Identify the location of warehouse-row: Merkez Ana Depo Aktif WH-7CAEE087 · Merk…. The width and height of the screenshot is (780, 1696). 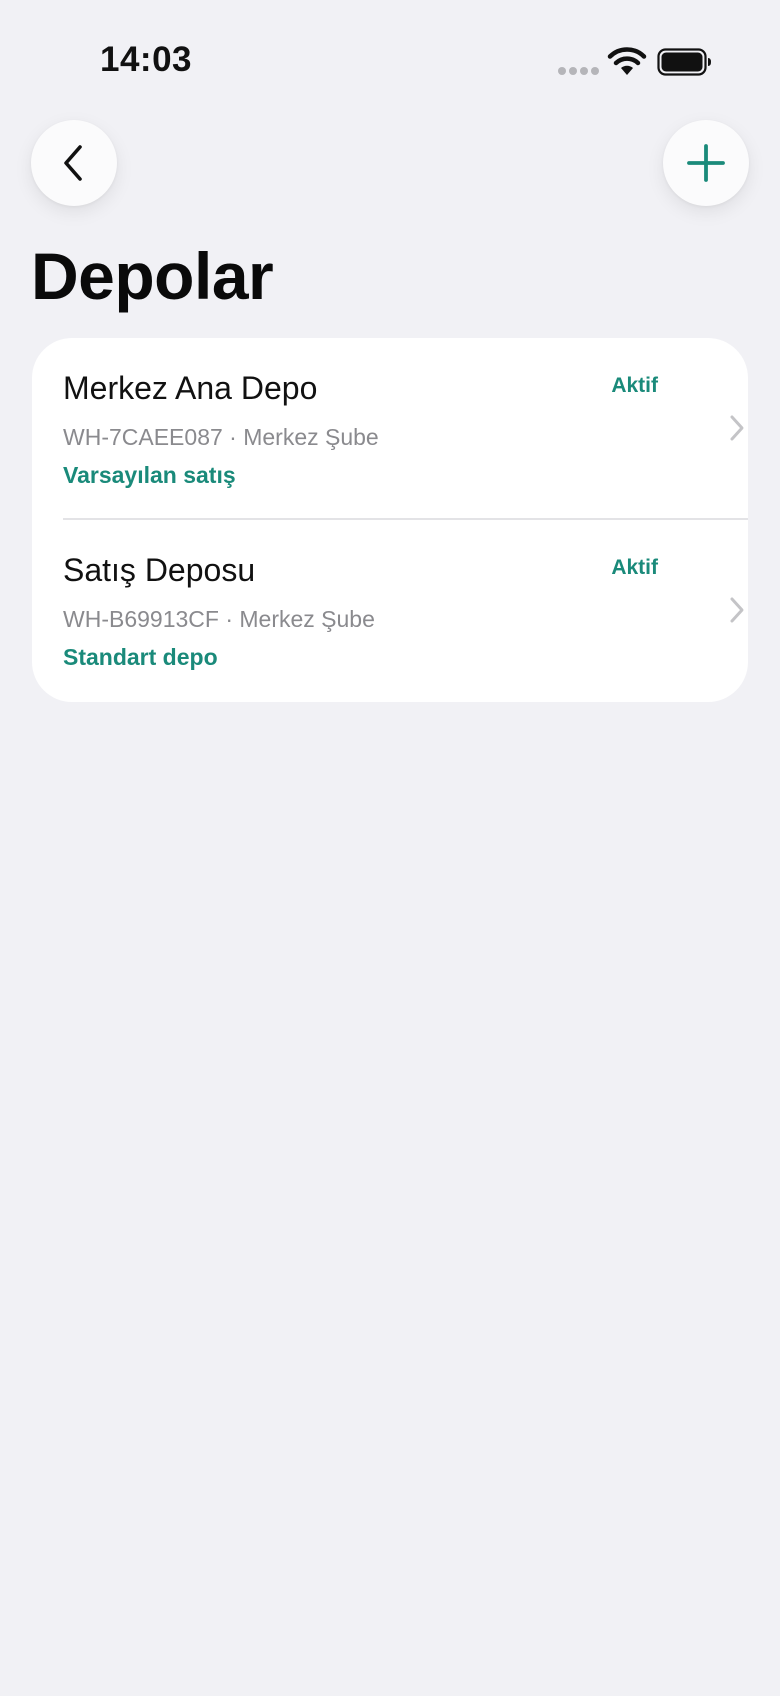
(390, 429).